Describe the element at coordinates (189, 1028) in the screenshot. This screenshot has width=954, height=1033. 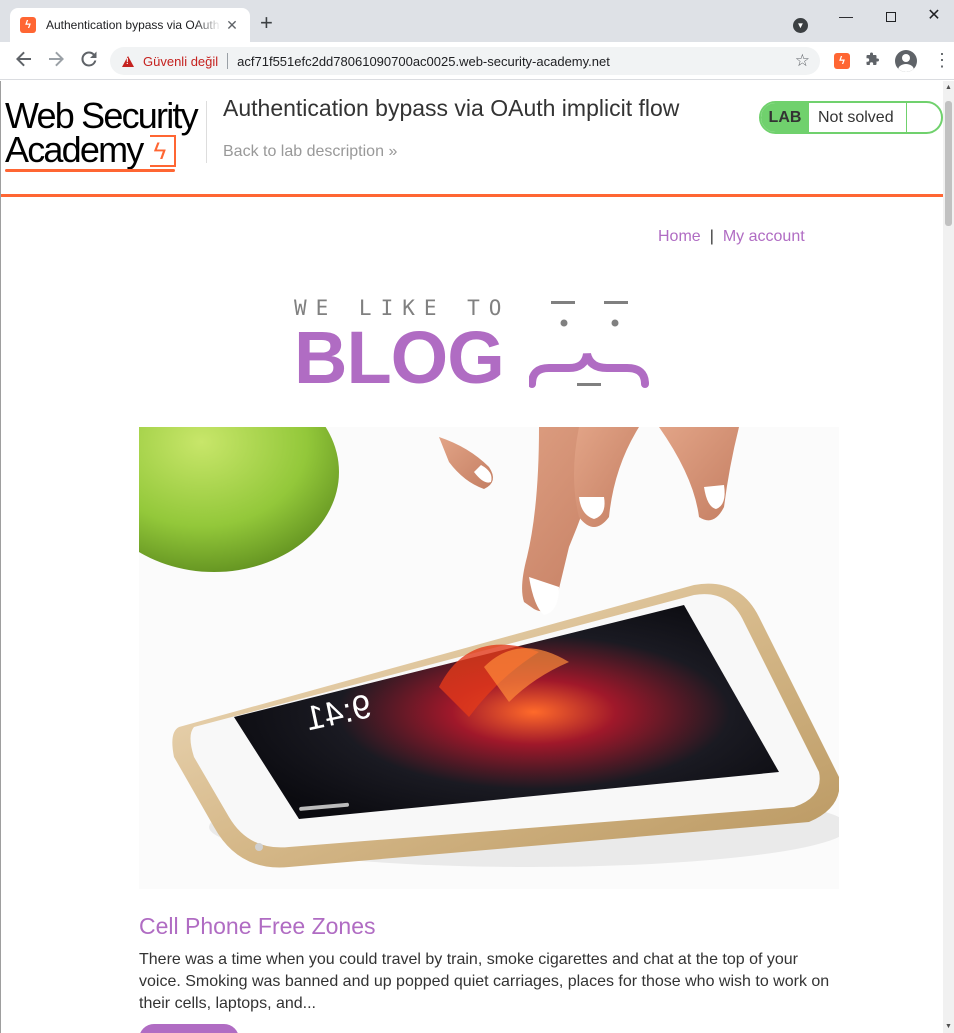
I see `view-post-button` at that location.